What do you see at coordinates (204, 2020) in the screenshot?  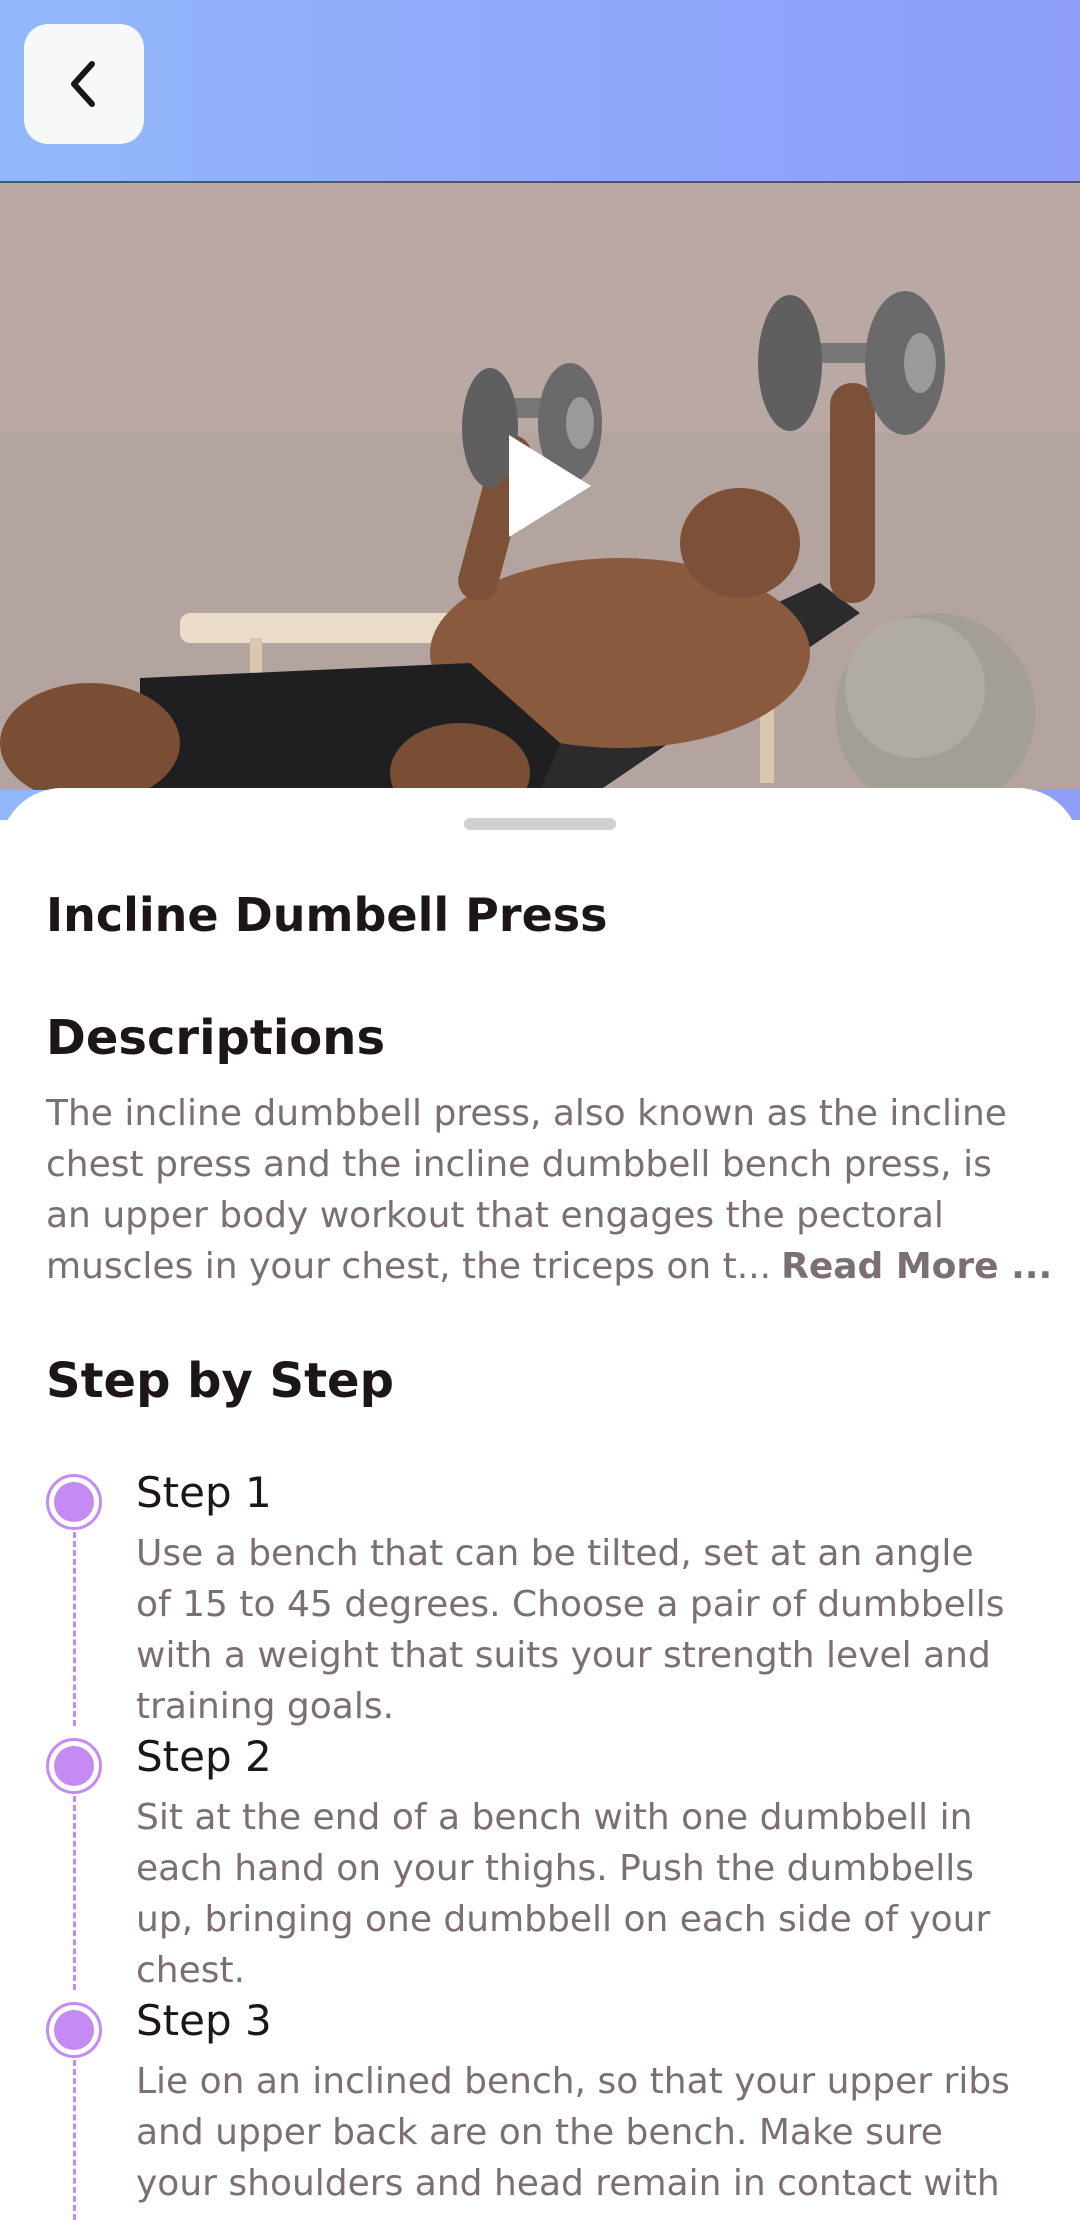 I see `step-title: Step 3` at bounding box center [204, 2020].